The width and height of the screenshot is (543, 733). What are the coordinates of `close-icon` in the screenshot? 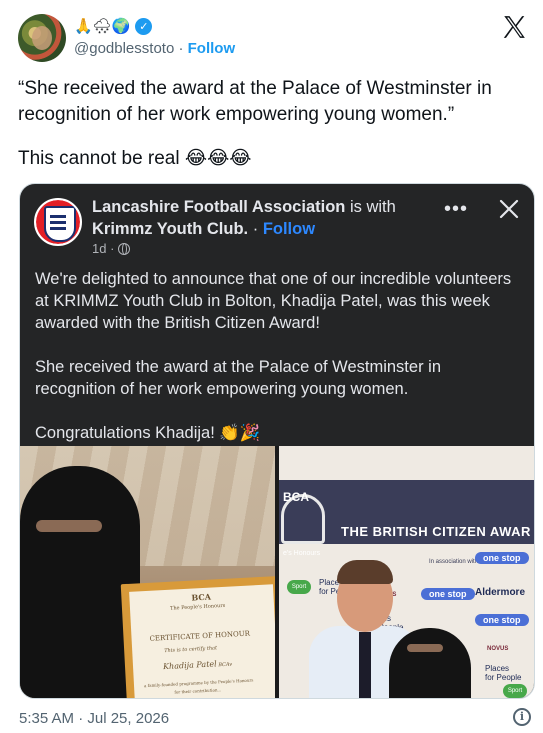 It's located at (509, 209).